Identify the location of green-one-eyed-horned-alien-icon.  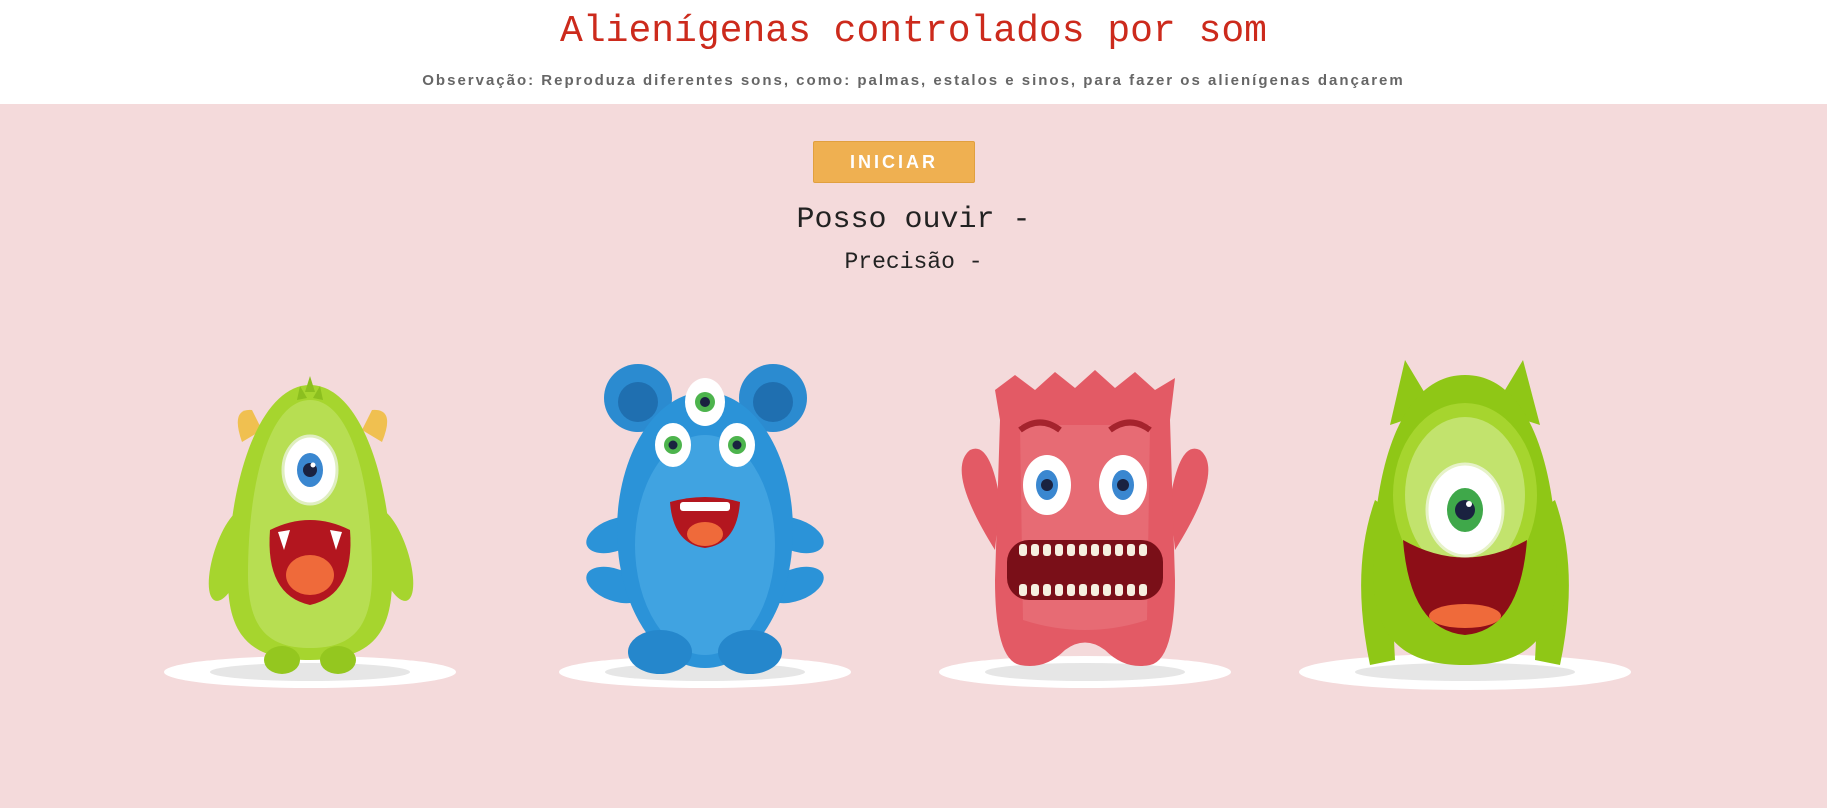
(310, 532).